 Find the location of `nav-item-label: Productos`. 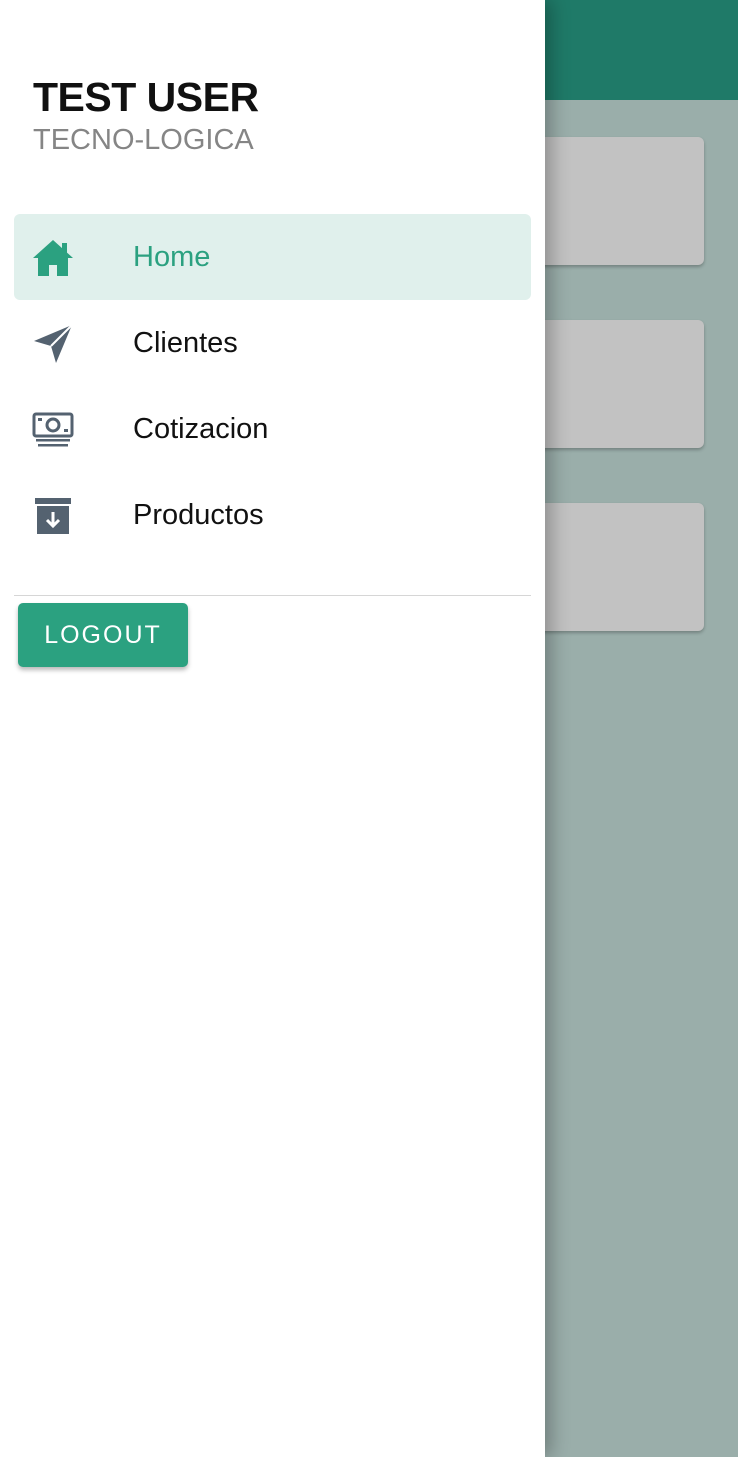

nav-item-label: Productos is located at coordinates (198, 515).